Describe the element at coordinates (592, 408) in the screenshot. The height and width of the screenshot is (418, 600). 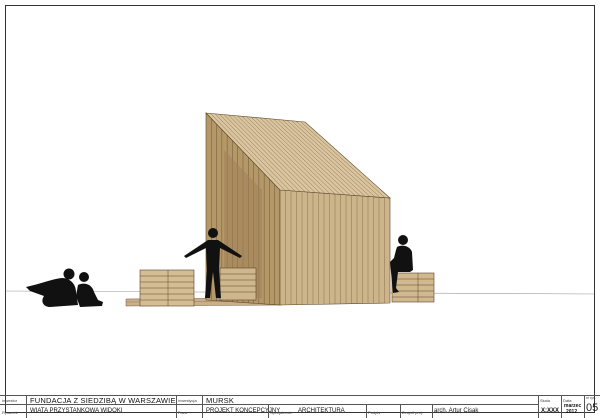
I see `sheet-number: 05` at that location.